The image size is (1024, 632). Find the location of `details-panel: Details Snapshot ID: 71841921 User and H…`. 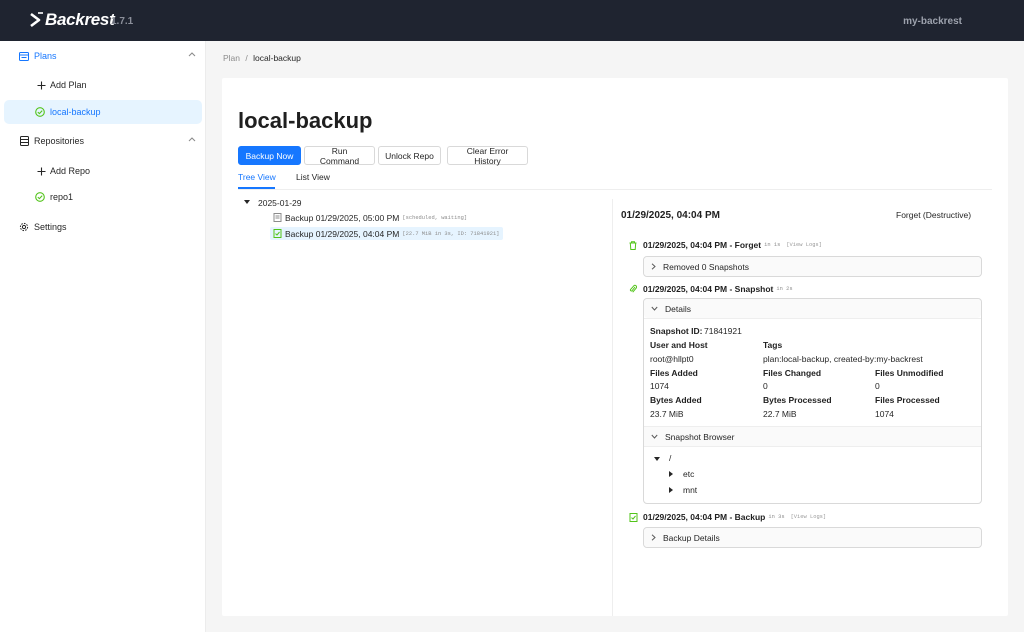

details-panel: Details Snapshot ID: 71841921 User and H… is located at coordinates (812, 401).